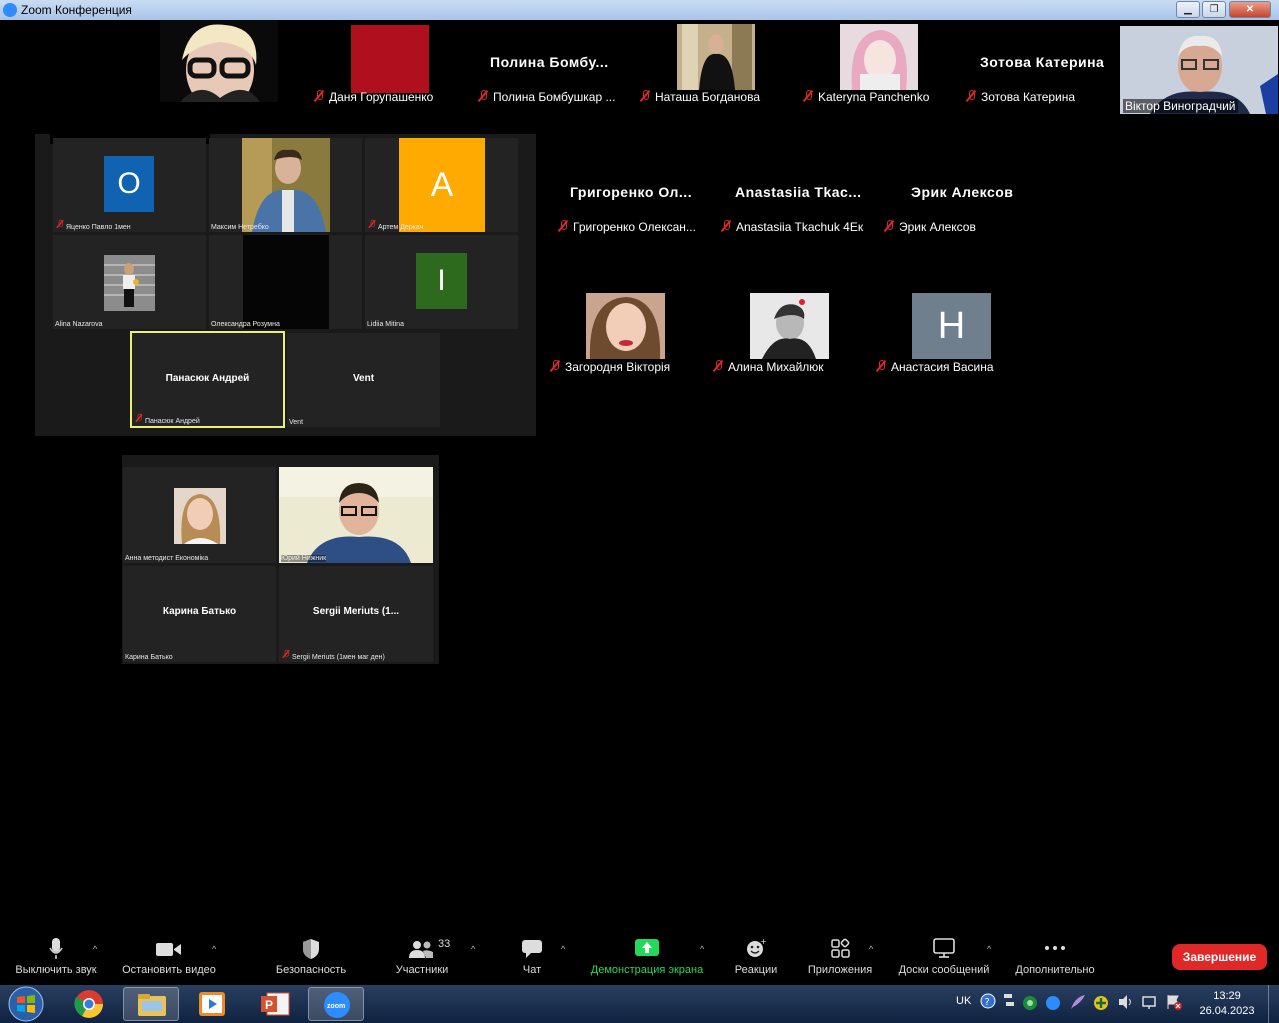 This screenshot has width=1279, height=1023. What do you see at coordinates (395, 224) in the screenshot?
I see `participant-label: Артем Деркач` at bounding box center [395, 224].